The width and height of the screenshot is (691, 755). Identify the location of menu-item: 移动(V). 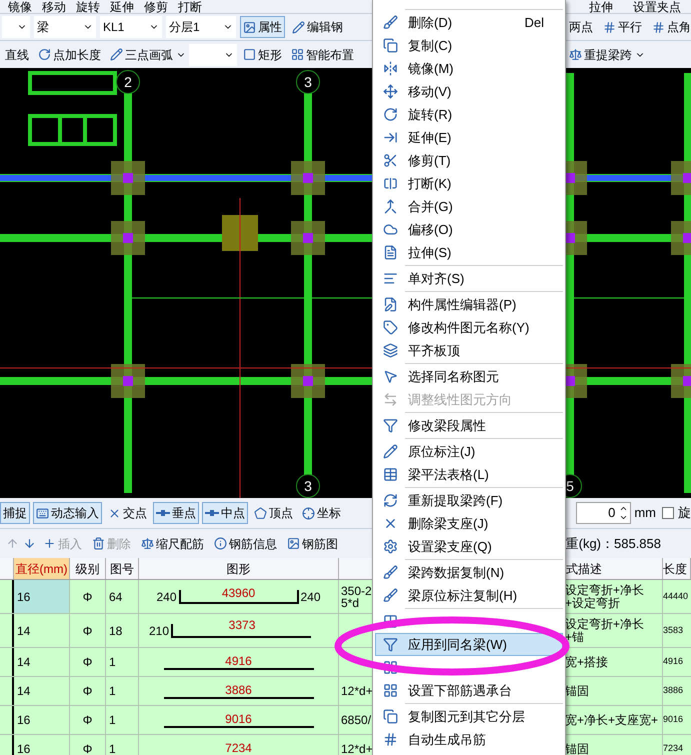
(469, 91).